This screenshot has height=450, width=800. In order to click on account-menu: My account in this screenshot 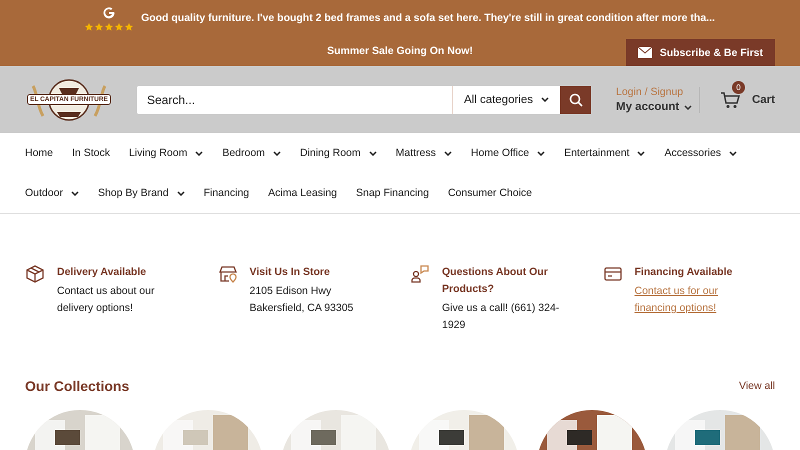, I will do `click(654, 107)`.